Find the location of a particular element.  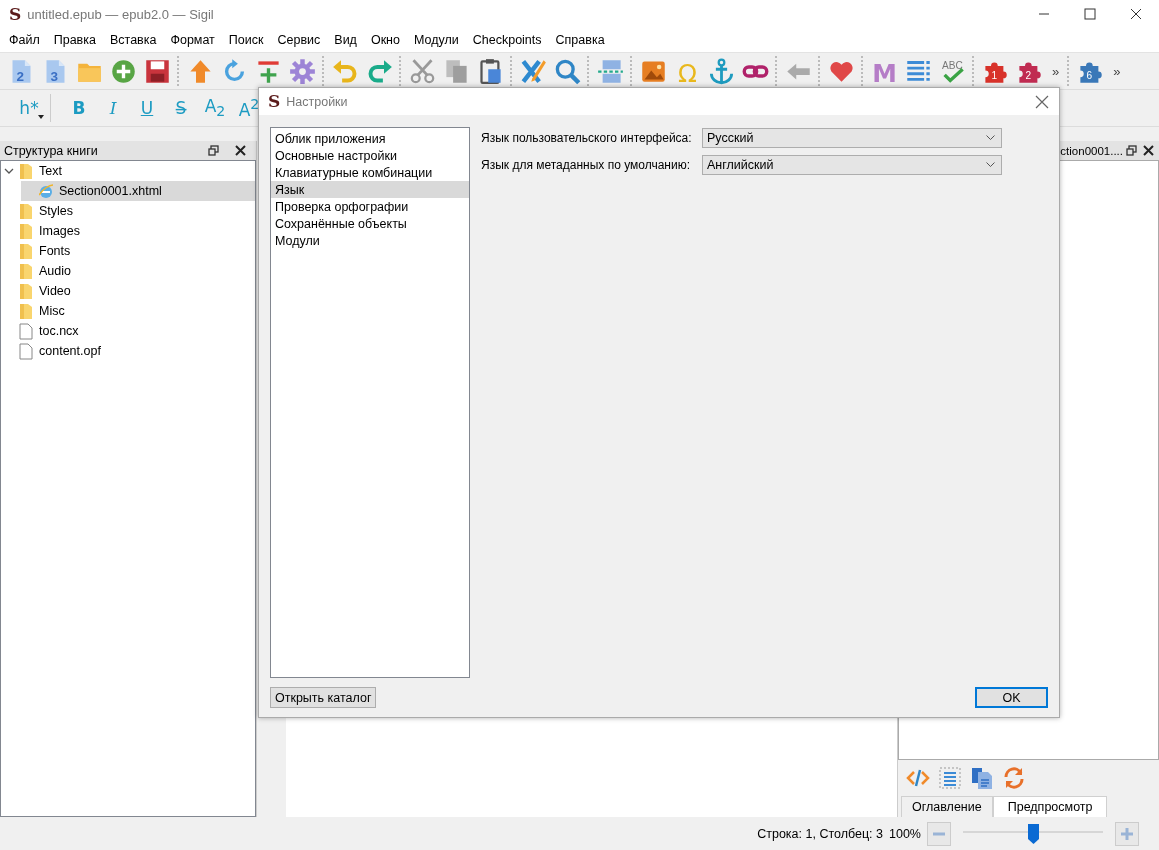

tree-label: Audio is located at coordinates (55, 271).